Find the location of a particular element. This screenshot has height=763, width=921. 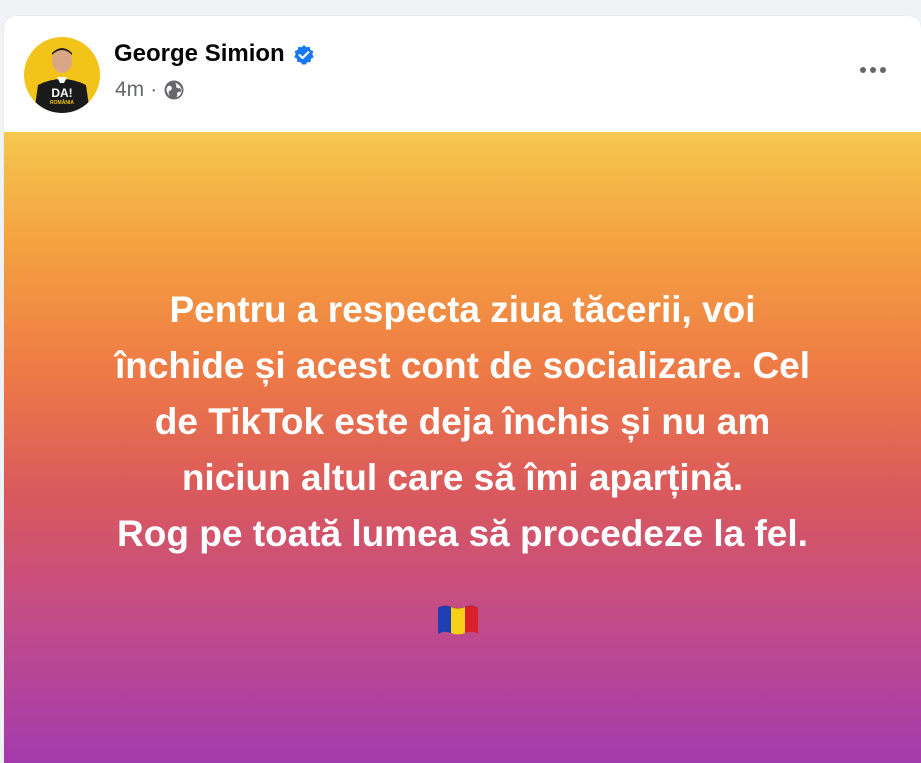

more-options-button is located at coordinates (873, 70).